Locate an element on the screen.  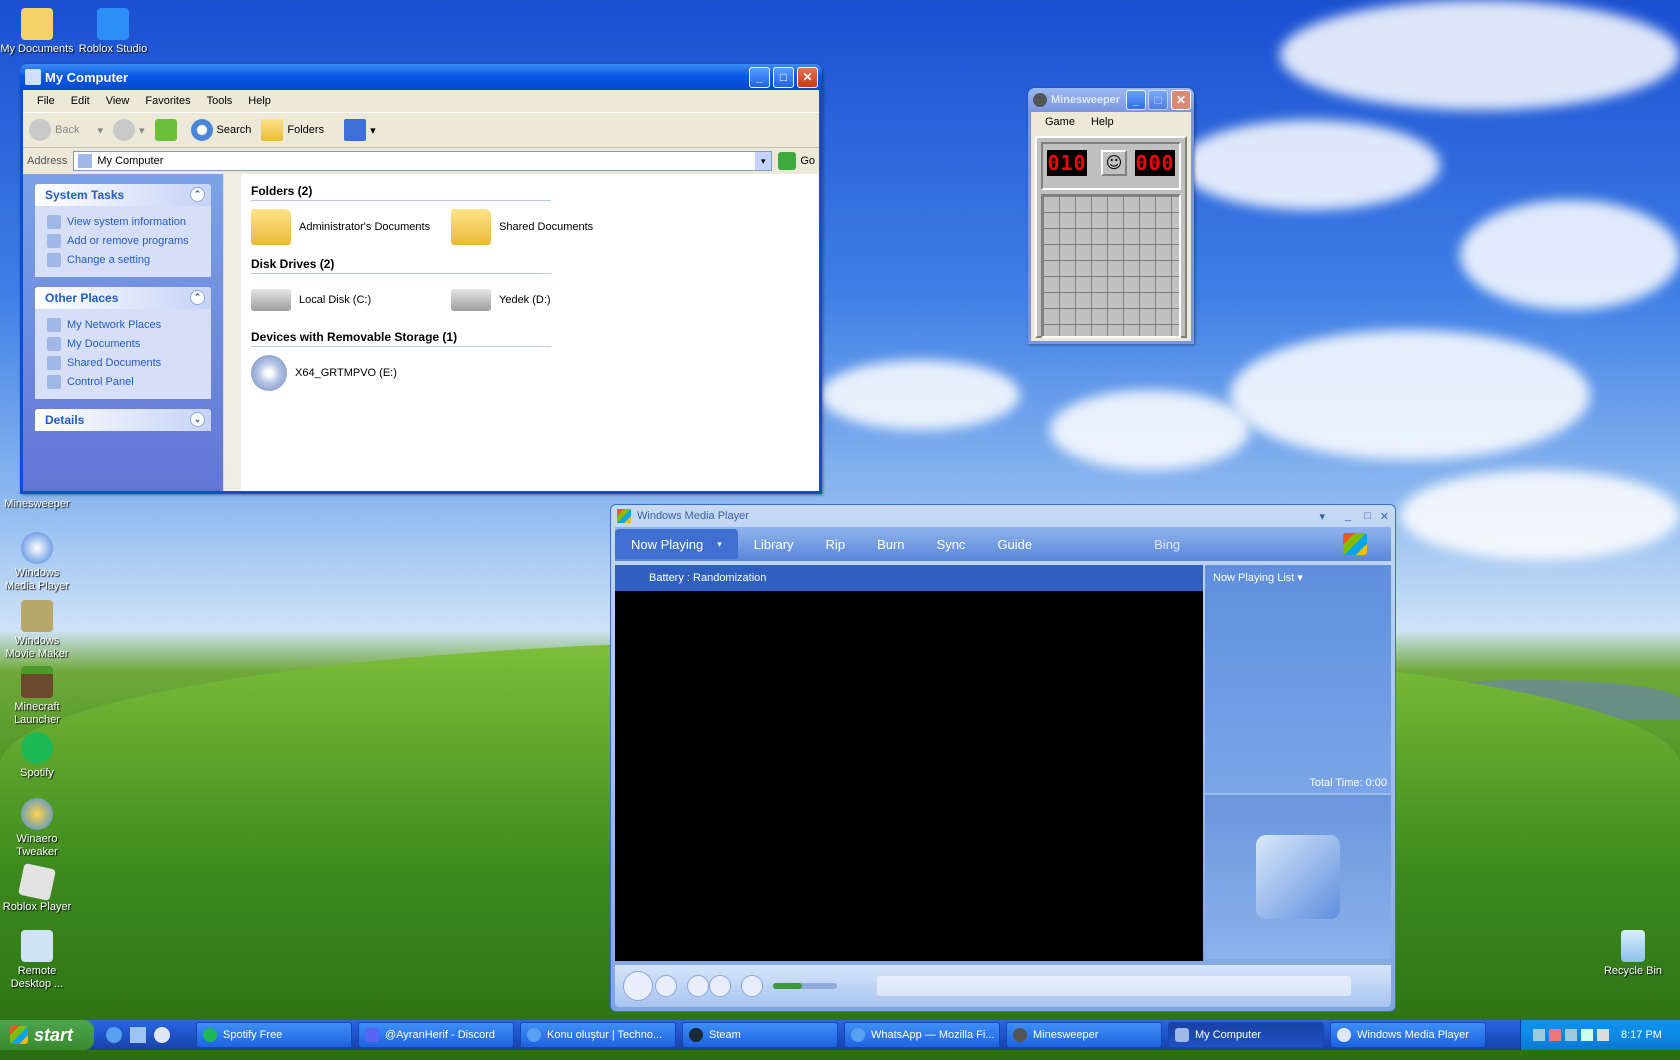
drive-removable-e: X64_GRTMPVO (E:) is located at coordinates (381, 373).